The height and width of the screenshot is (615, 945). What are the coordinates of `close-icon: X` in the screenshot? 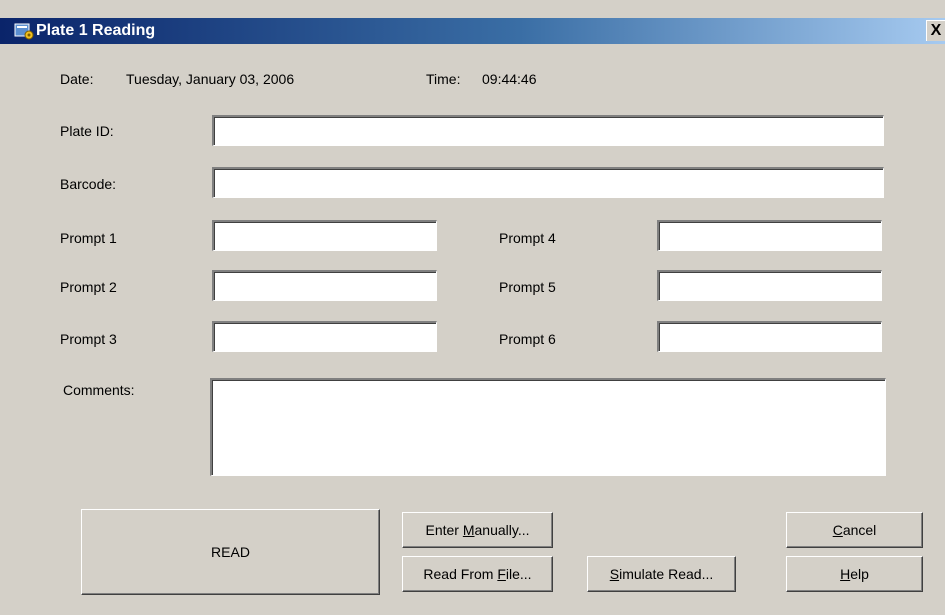 It's located at (936, 30).